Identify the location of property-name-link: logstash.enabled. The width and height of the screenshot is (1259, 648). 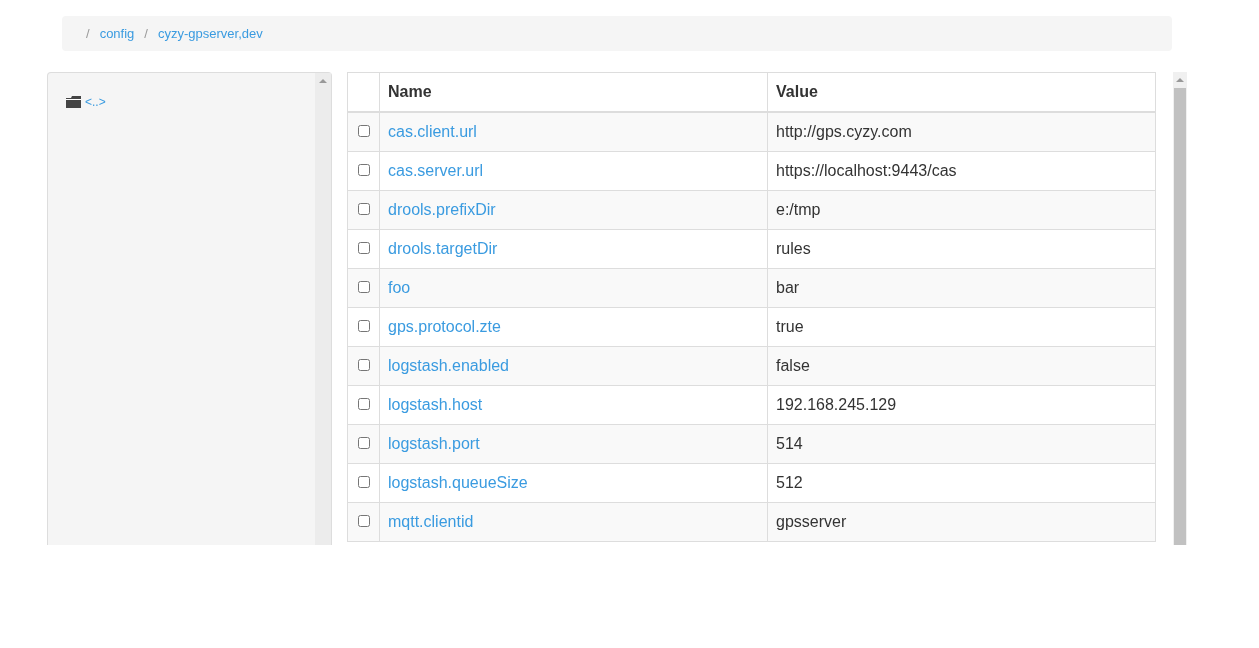
(448, 365).